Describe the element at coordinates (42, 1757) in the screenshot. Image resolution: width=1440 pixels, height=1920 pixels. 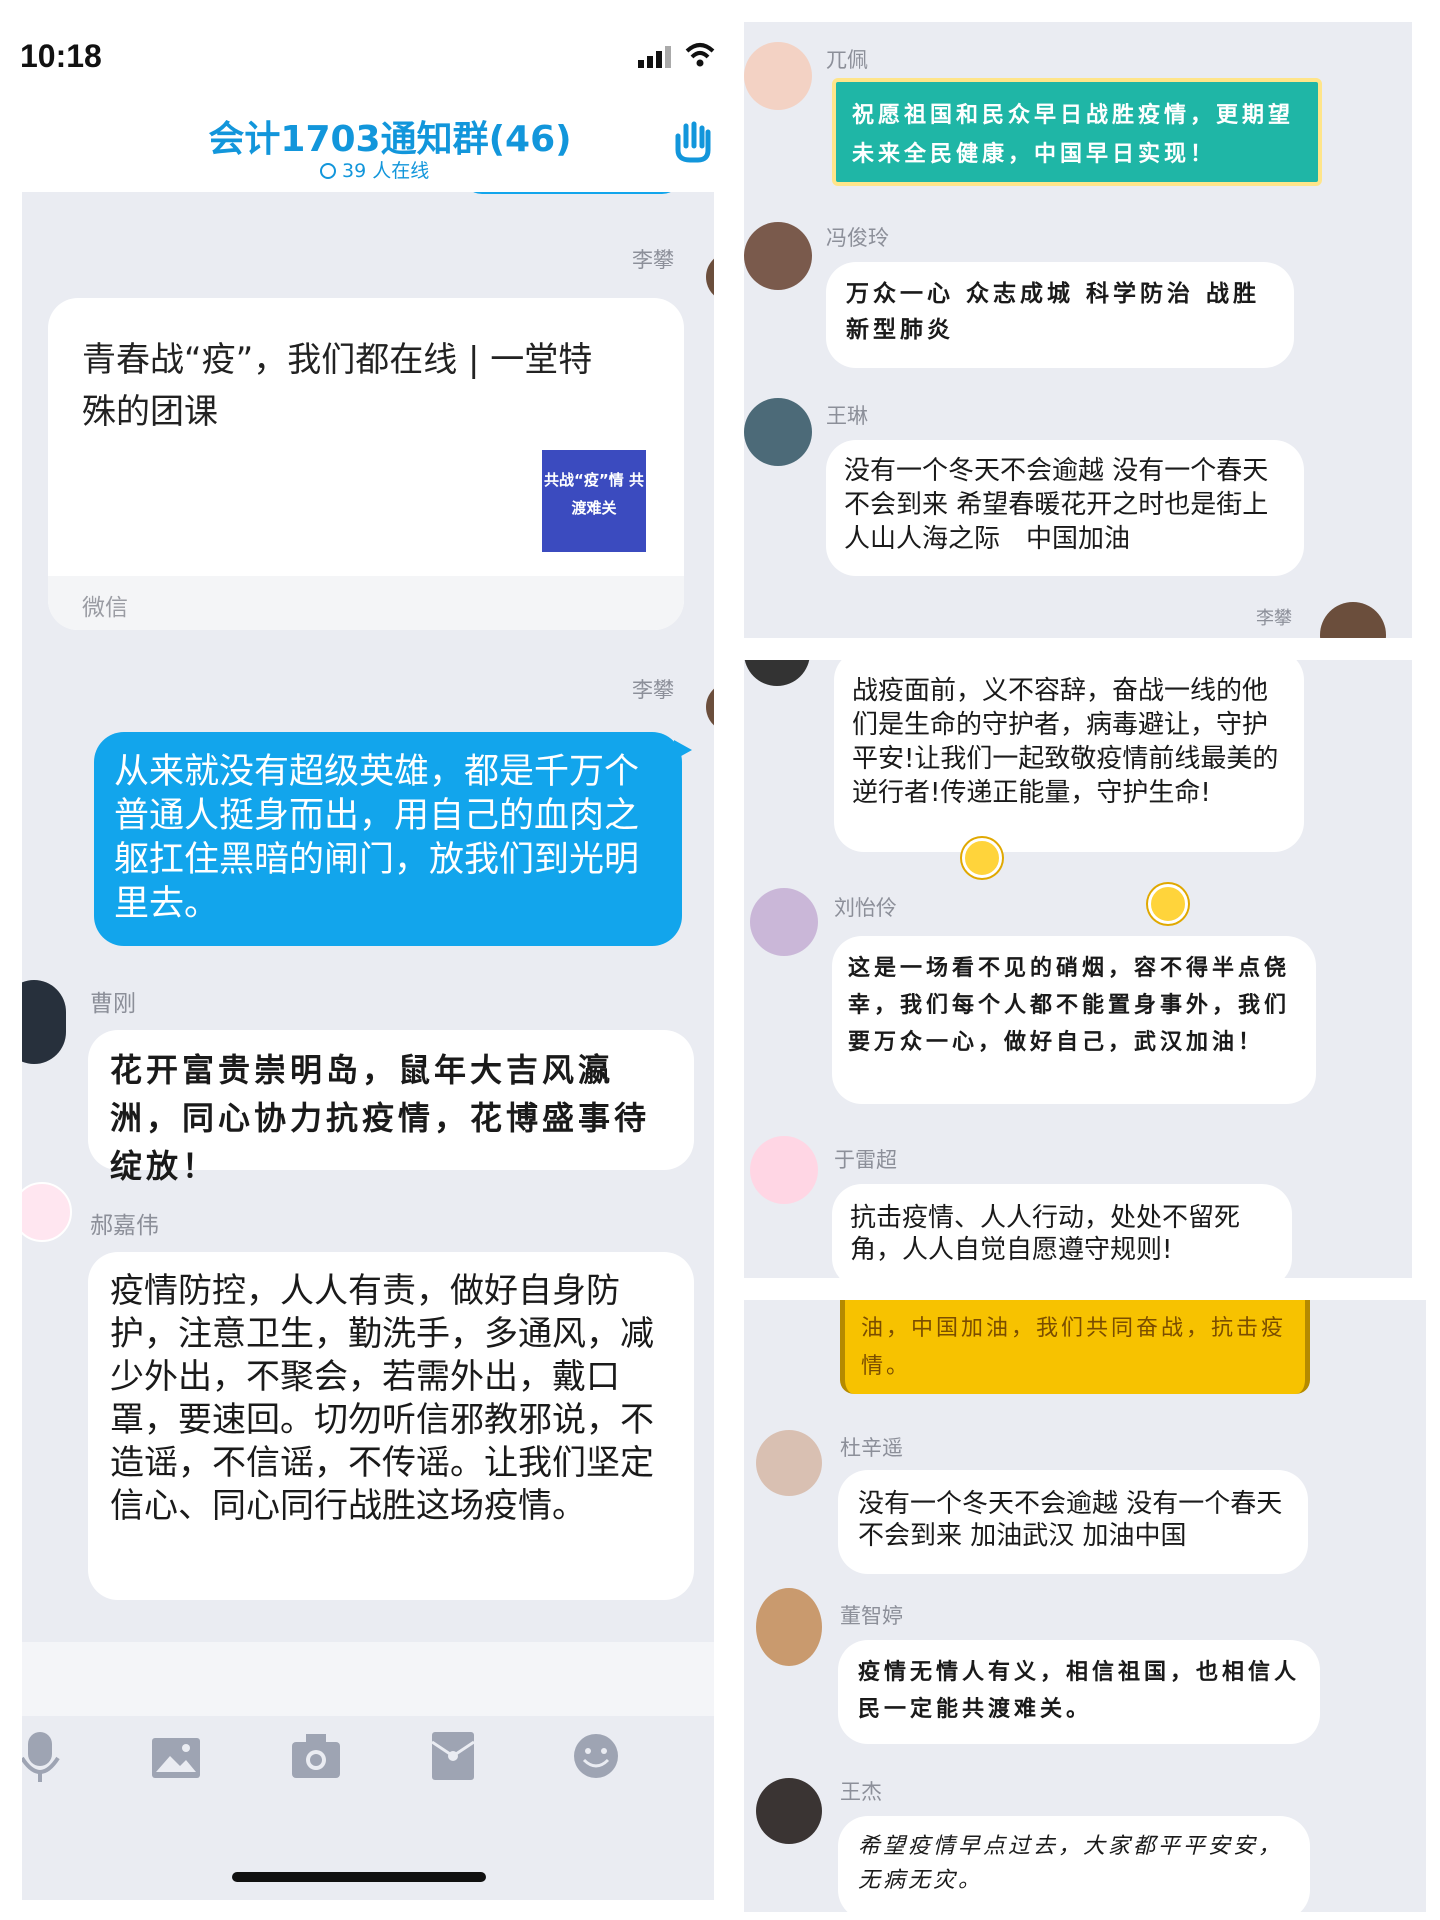
I see `microphone-icon` at that location.